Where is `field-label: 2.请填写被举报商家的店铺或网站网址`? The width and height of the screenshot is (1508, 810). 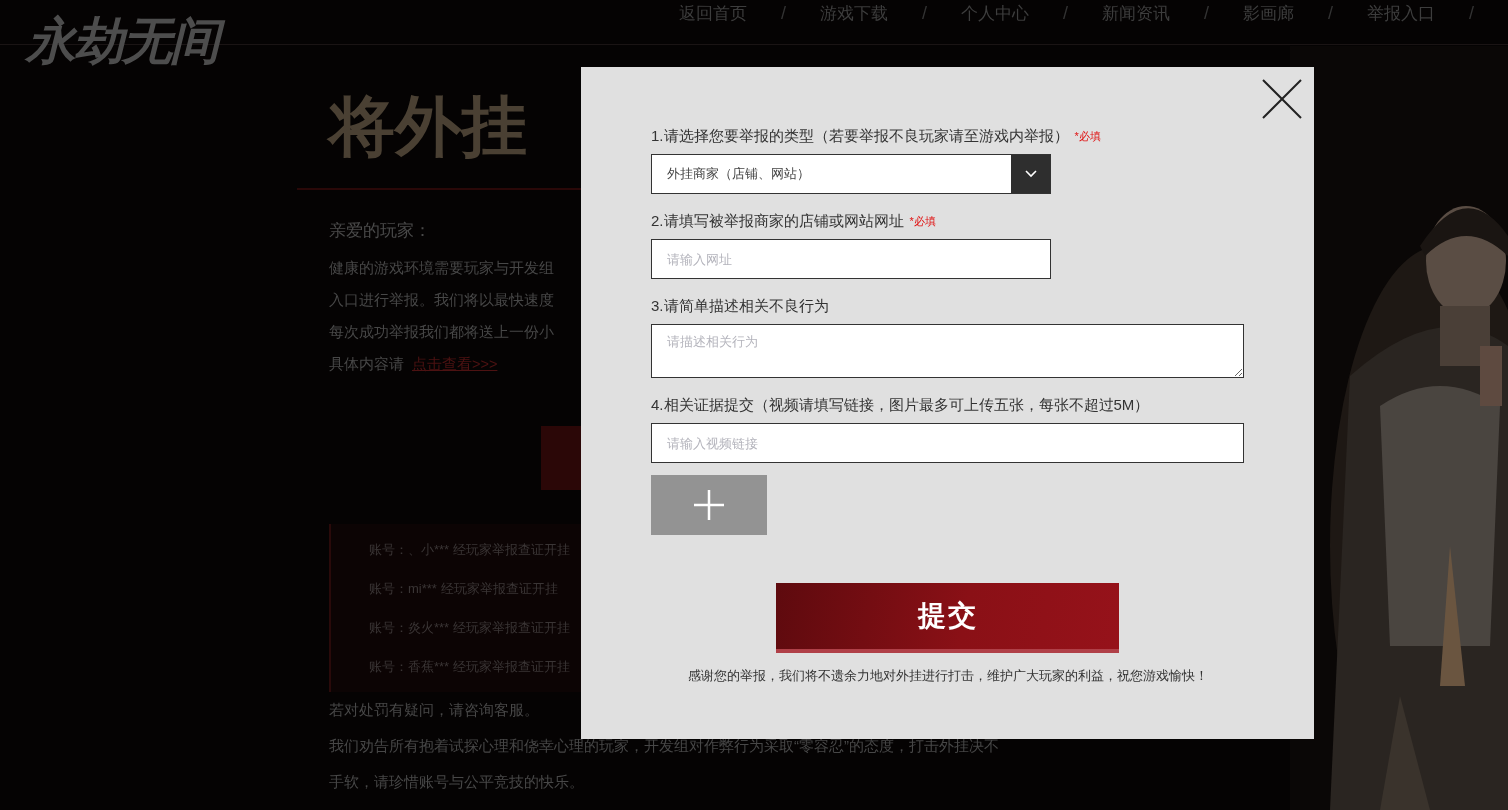 field-label: 2.请填写被举报商家的店铺或网站网址 is located at coordinates (777, 220).